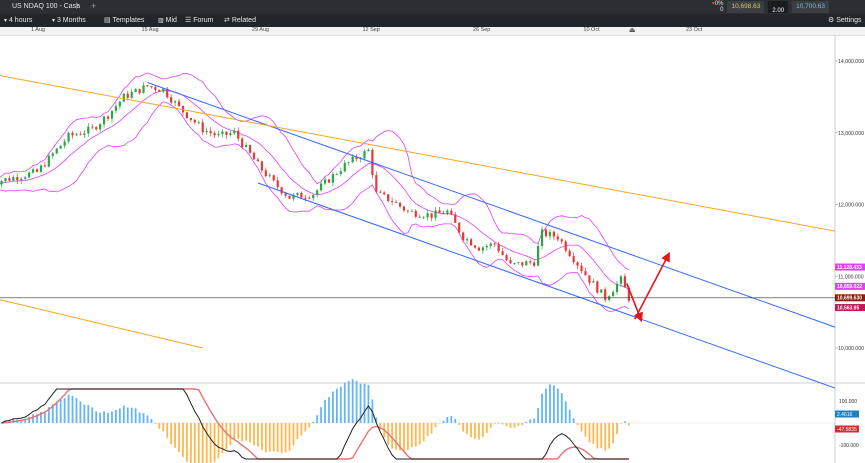  What do you see at coordinates (69, 21) in the screenshot?
I see `range-dropdown: ▾ 3 Months` at bounding box center [69, 21].